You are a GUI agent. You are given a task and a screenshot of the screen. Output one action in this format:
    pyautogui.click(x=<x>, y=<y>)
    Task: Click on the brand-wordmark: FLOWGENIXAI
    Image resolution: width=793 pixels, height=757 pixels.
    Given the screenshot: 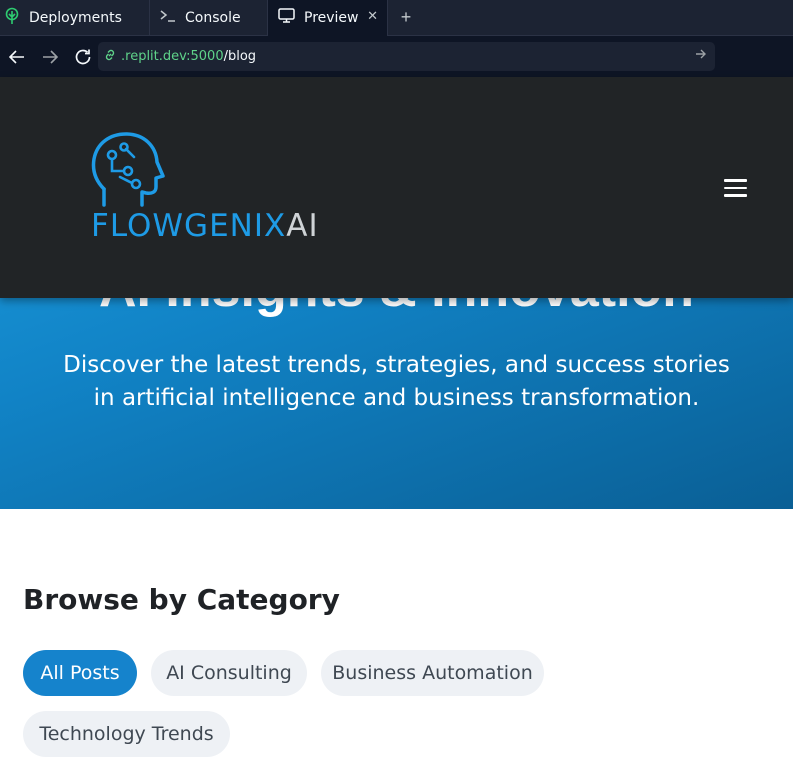 What is the action you would take?
    pyautogui.click(x=205, y=226)
    